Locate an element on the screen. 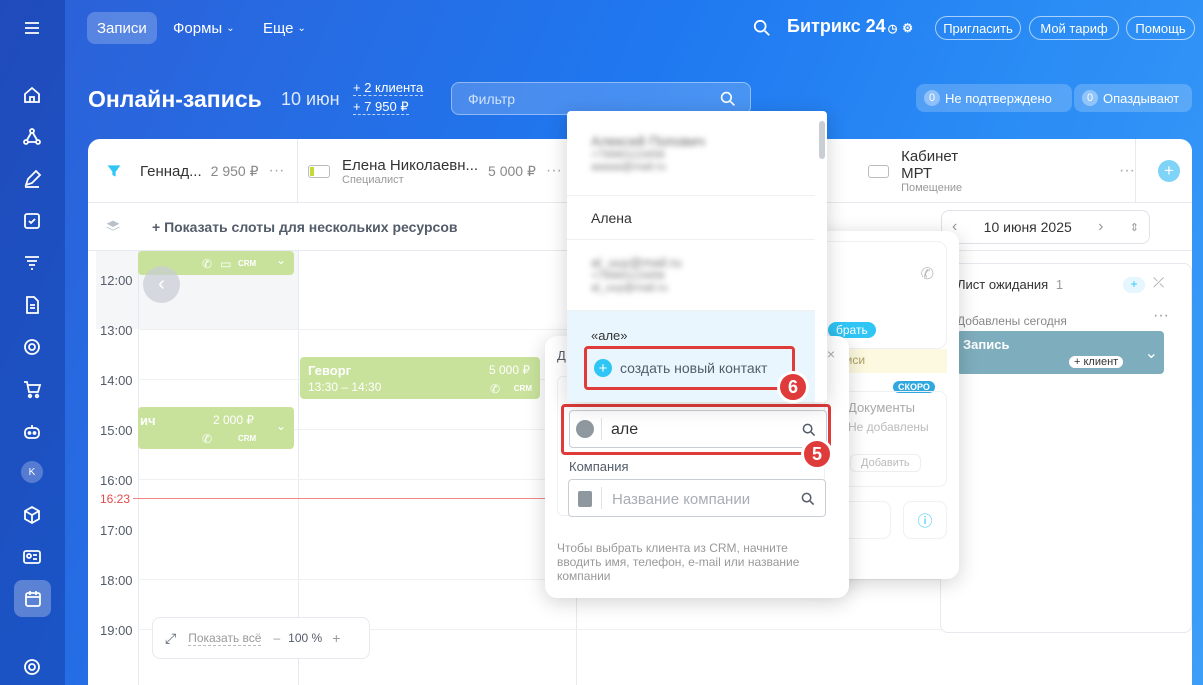 Image resolution: width=1203 pixels, height=685 pixels. client-card: ✆ брать is located at coordinates (877, 295).